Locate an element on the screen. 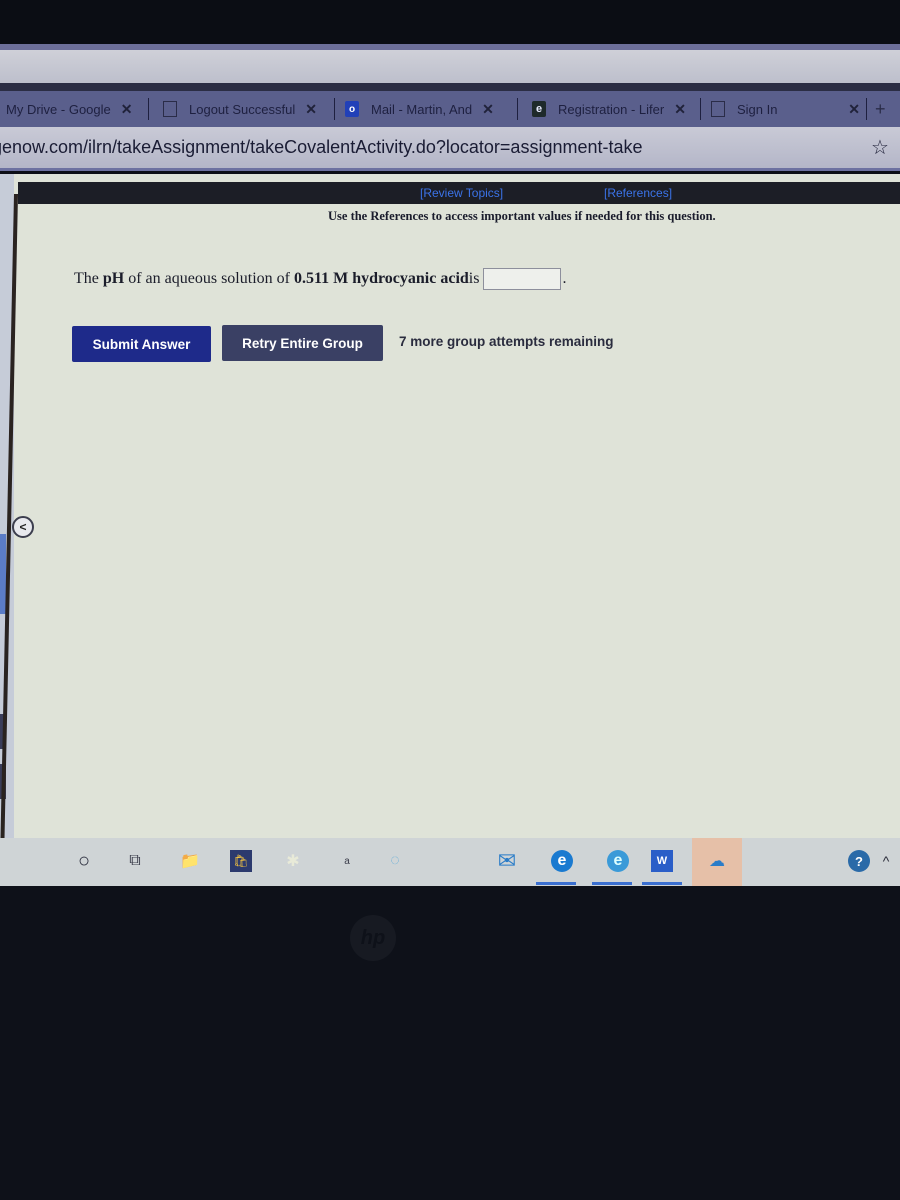 The width and height of the screenshot is (900, 1200). tab-label: Logout Successful is located at coordinates (242, 109).